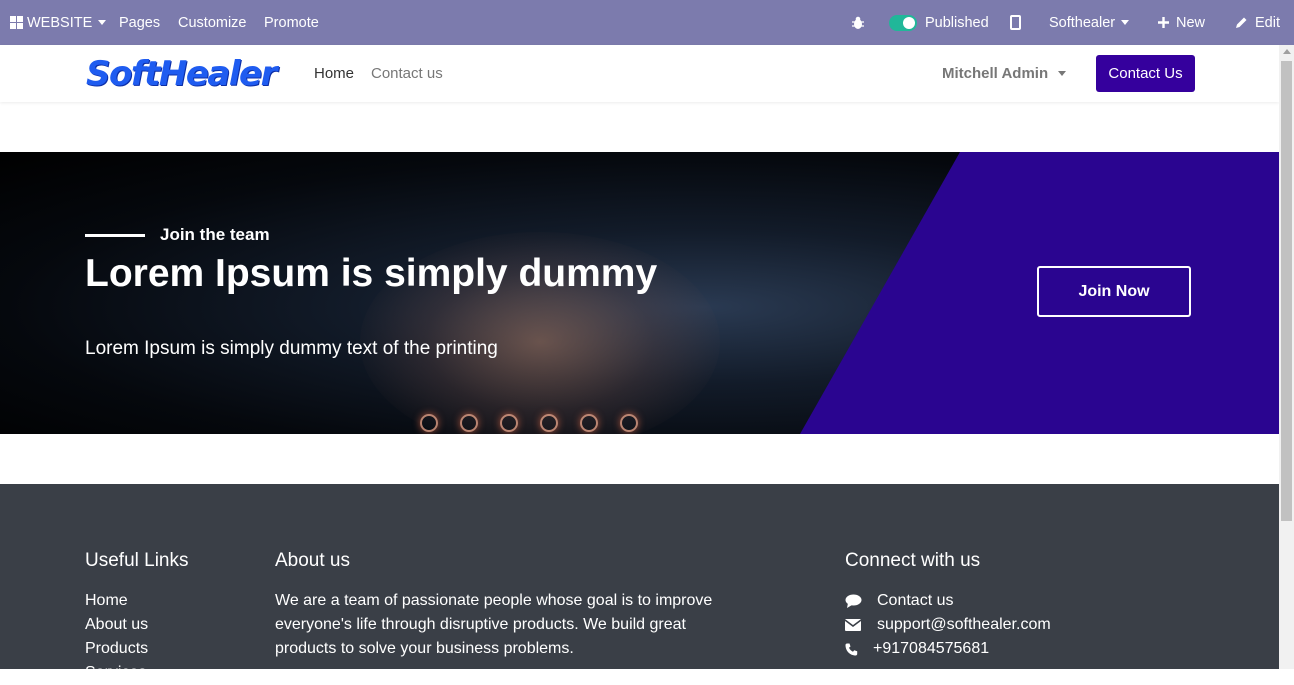 Image resolution: width=1294 pixels, height=685 pixels. I want to click on website-menu: WEBSITE, so click(58, 22).